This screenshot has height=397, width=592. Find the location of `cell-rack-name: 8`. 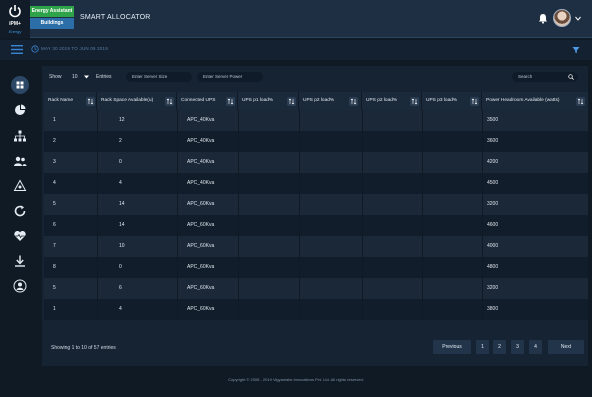

cell-rack-name: 8 is located at coordinates (54, 267).